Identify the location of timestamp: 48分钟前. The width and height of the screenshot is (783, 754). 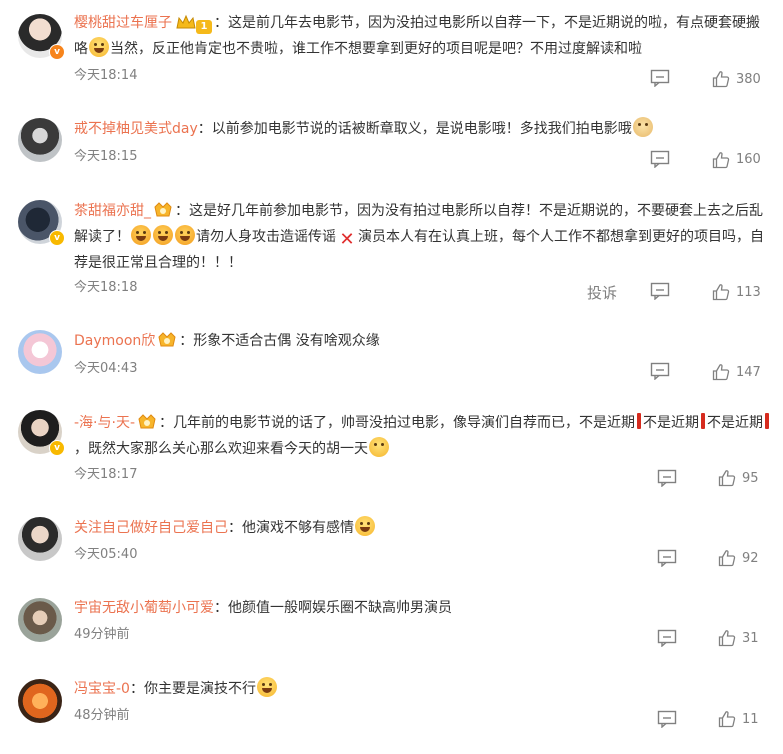
(102, 715).